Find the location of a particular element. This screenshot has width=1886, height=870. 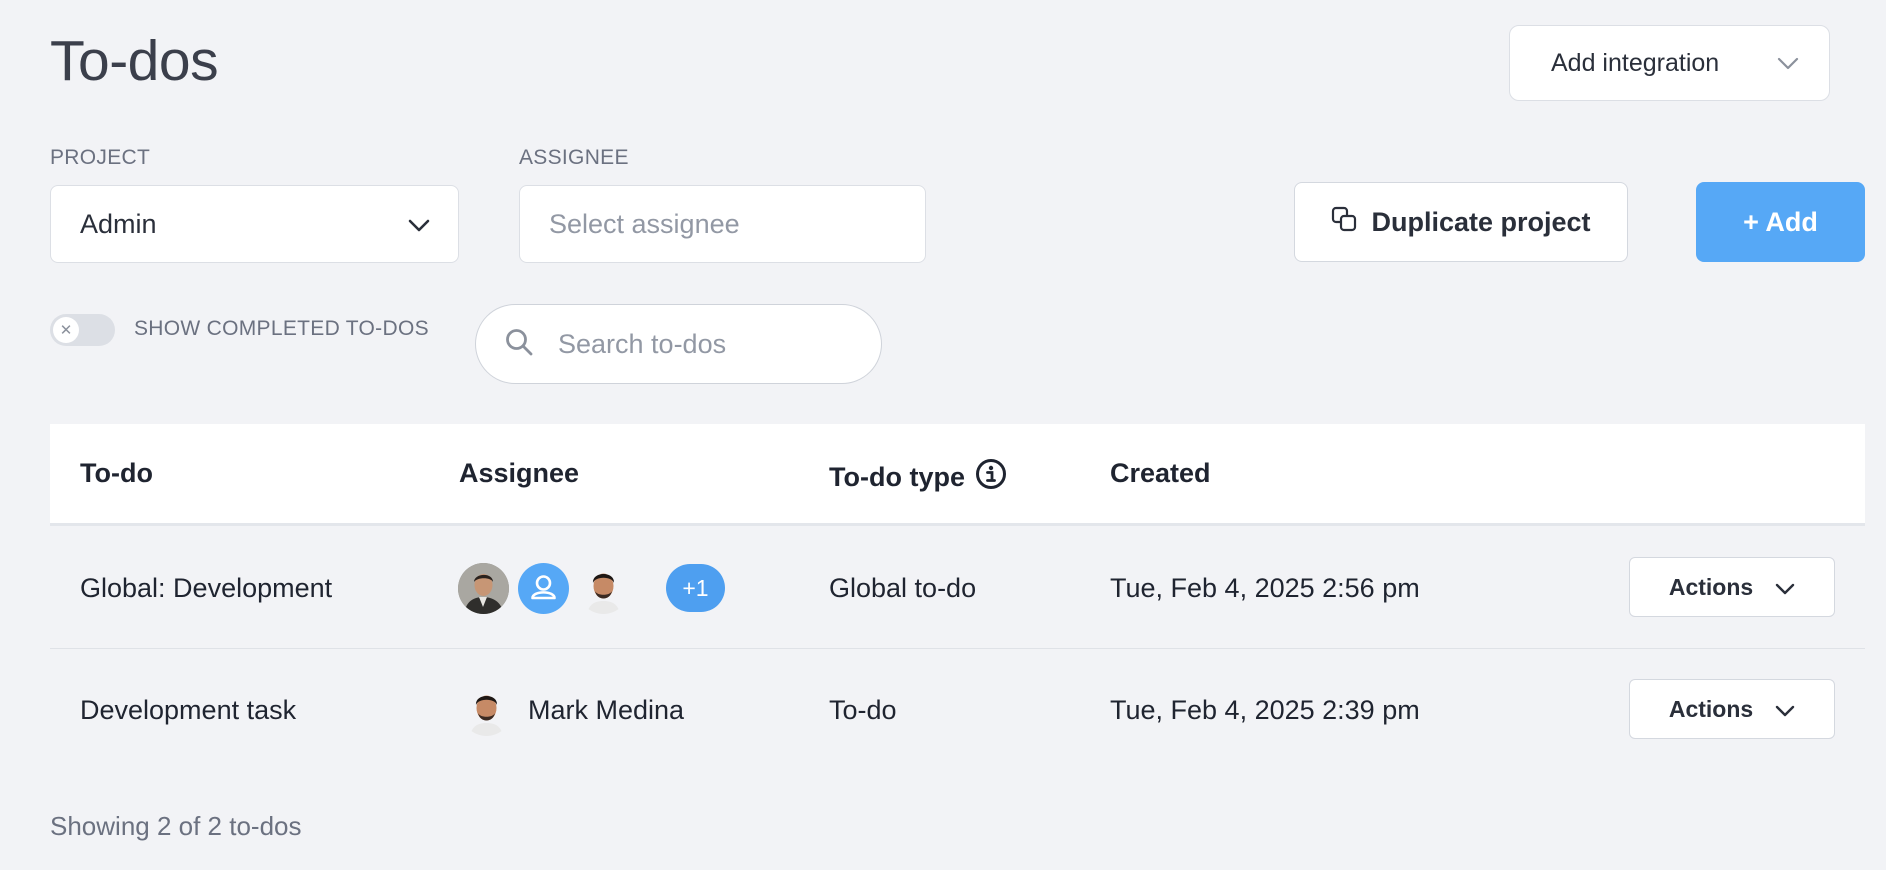

project-select: Admin is located at coordinates (254, 224).